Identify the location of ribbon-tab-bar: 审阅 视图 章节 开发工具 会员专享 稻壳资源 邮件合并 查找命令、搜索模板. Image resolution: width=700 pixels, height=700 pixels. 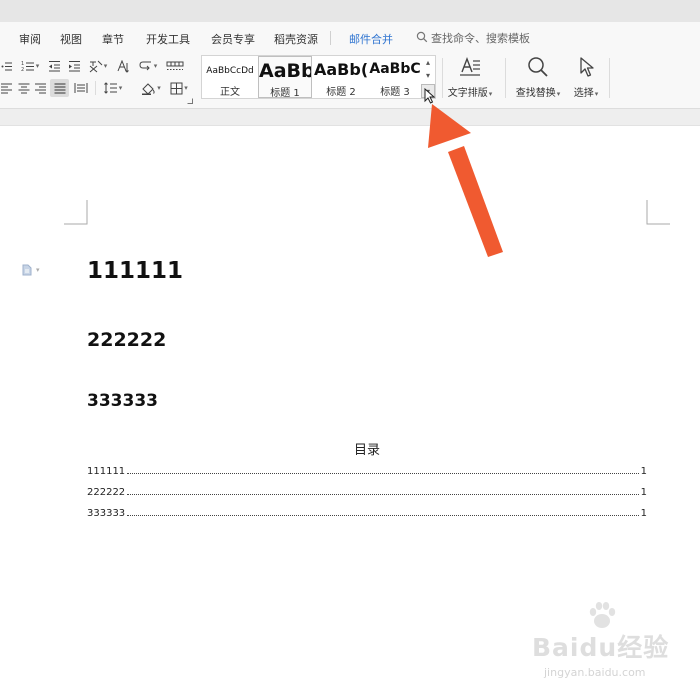
(350, 37).